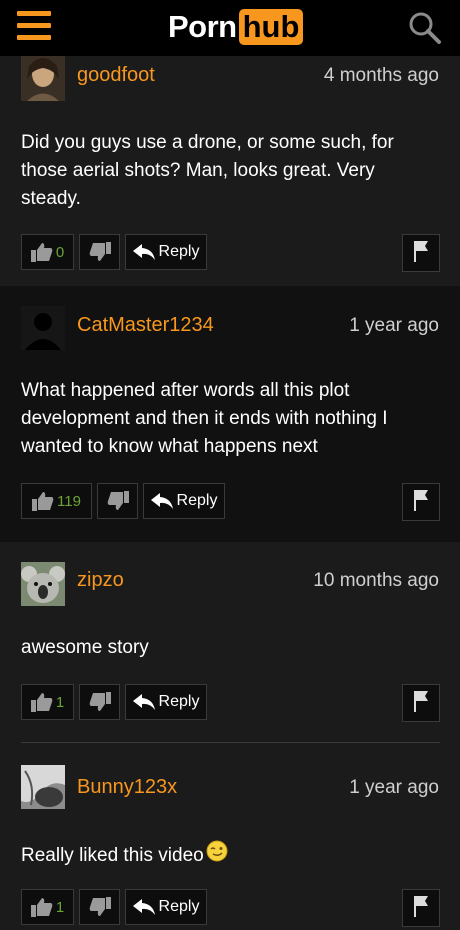 This screenshot has height=930, width=460. I want to click on grayscale-photo-avatar, so click(43, 787).